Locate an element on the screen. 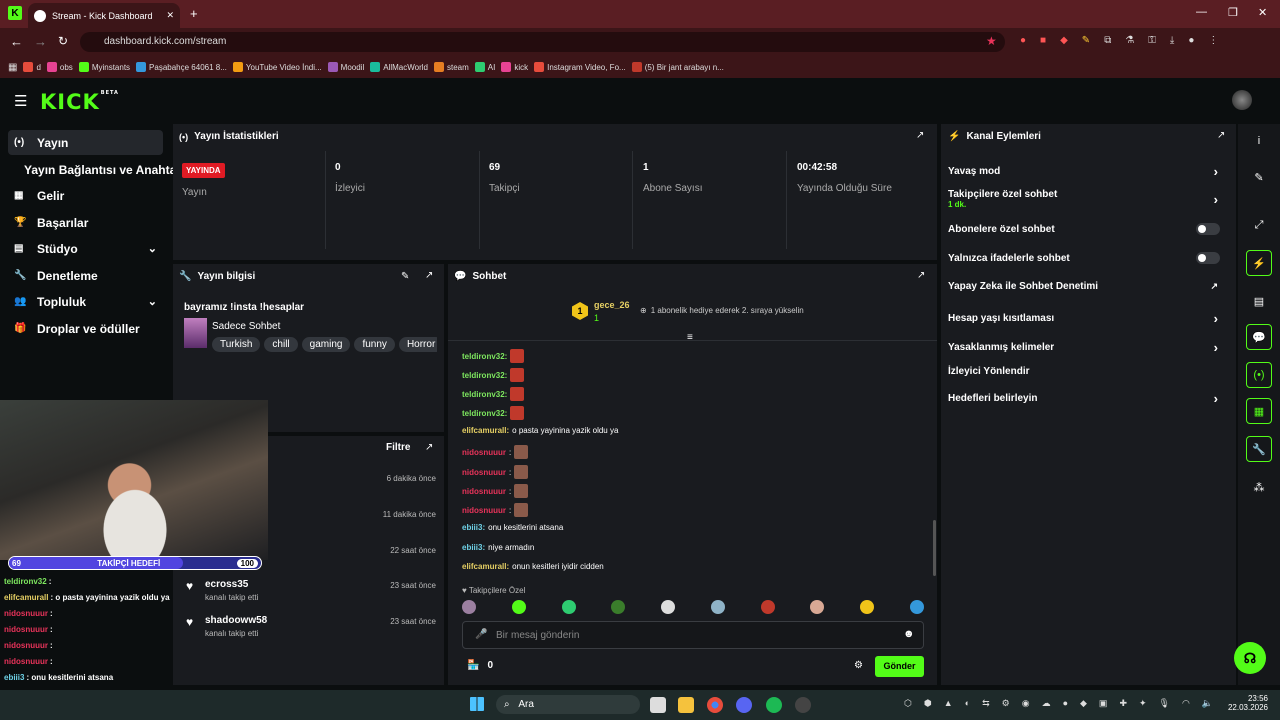 The image size is (1280, 720). user-avatar is located at coordinates (1242, 100).